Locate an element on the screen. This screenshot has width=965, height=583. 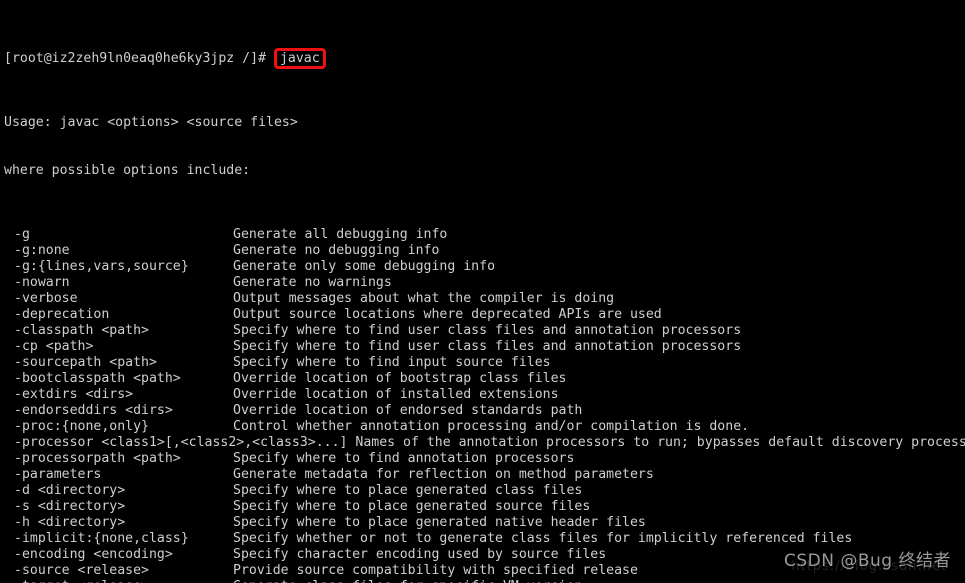
option-name: -processorpath <path> is located at coordinates (97, 458).